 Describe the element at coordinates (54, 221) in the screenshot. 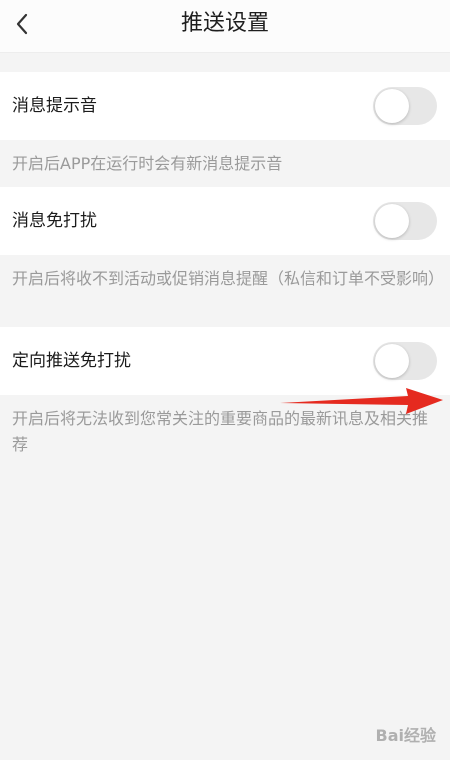

I see `setting-label: 消息免打扰` at that location.